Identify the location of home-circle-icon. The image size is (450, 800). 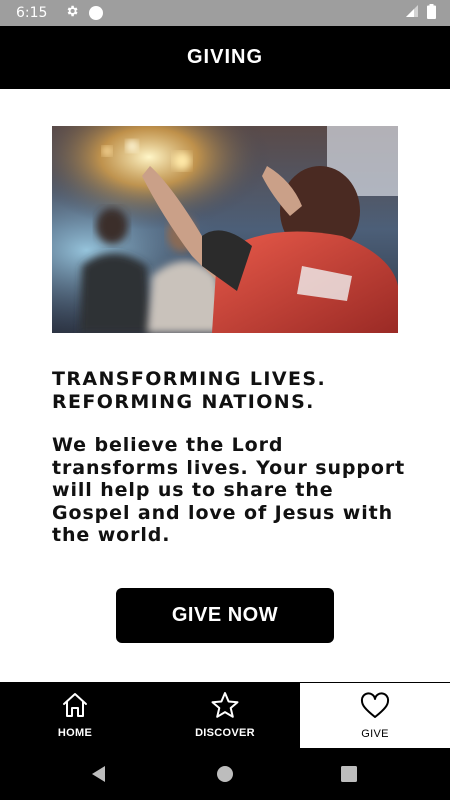
(225, 776).